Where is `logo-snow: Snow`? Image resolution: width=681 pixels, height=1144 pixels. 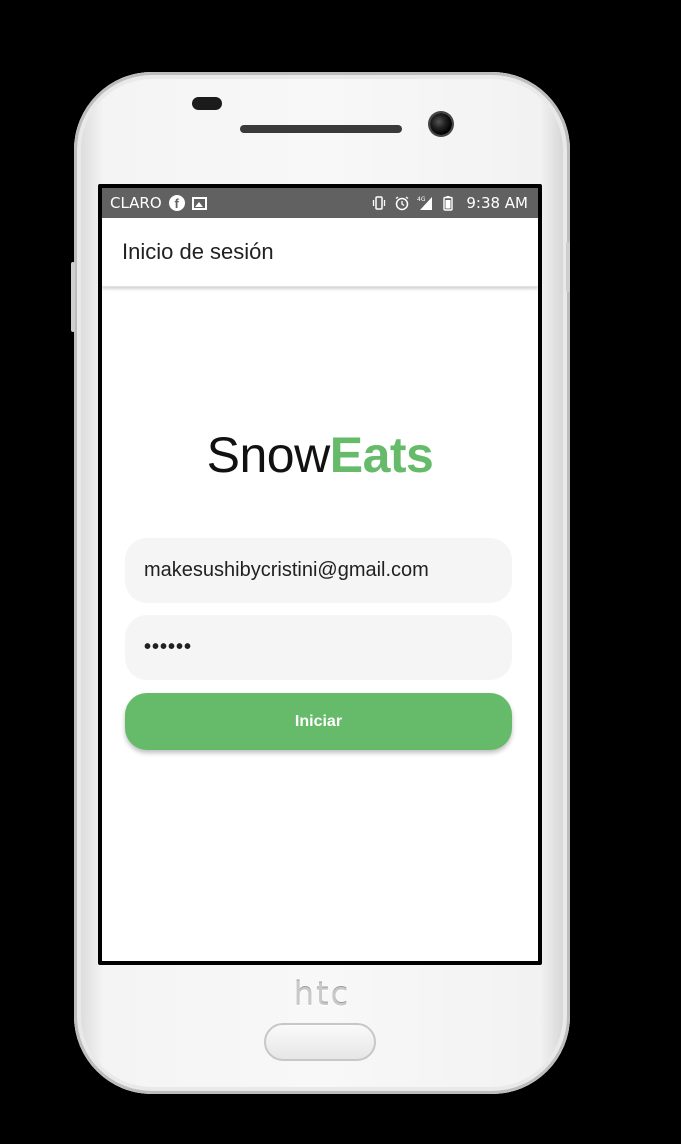
logo-snow: Snow is located at coordinates (268, 455).